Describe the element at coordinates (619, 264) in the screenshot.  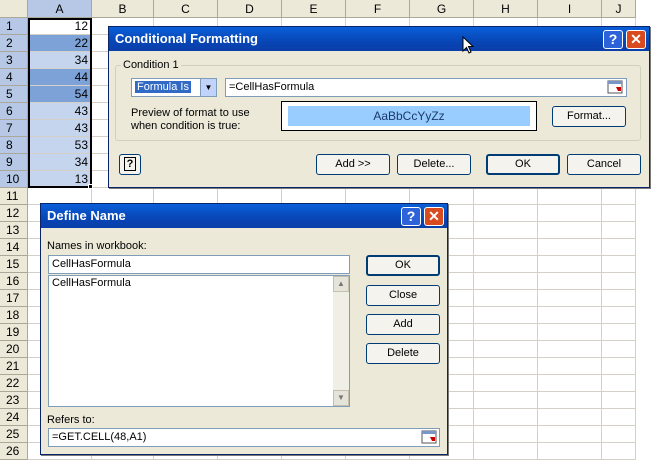
I see `cell-j15` at that location.